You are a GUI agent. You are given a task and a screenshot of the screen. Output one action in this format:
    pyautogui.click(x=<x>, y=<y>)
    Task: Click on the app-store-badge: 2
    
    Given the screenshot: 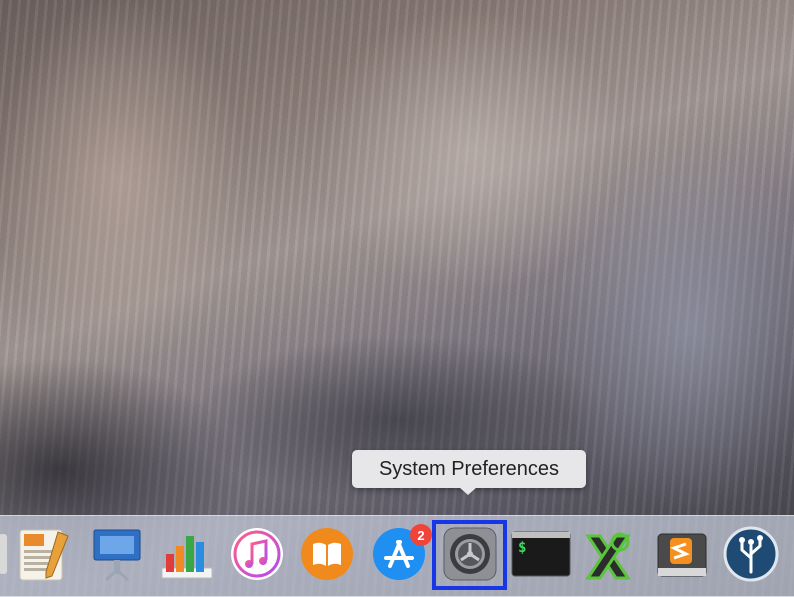 What is the action you would take?
    pyautogui.click(x=421, y=535)
    